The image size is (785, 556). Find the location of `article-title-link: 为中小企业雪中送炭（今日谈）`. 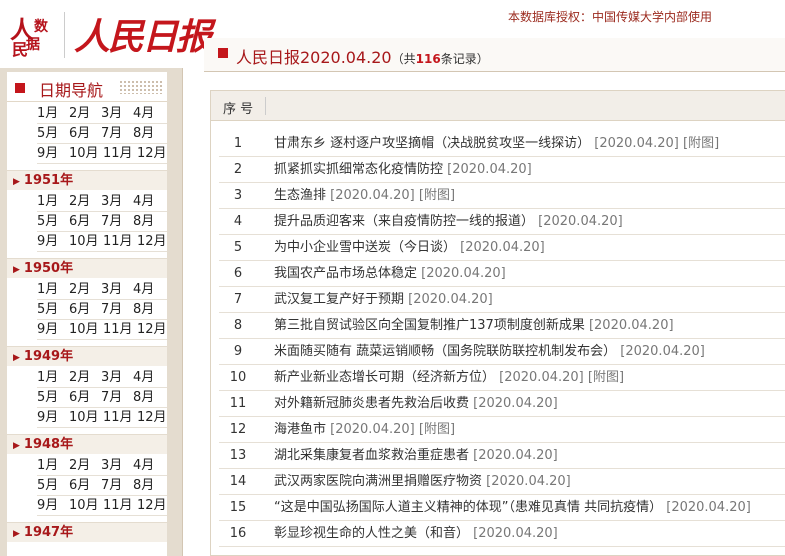

article-title-link: 为中小企业雪中送炭（今日谈） is located at coordinates (365, 247).